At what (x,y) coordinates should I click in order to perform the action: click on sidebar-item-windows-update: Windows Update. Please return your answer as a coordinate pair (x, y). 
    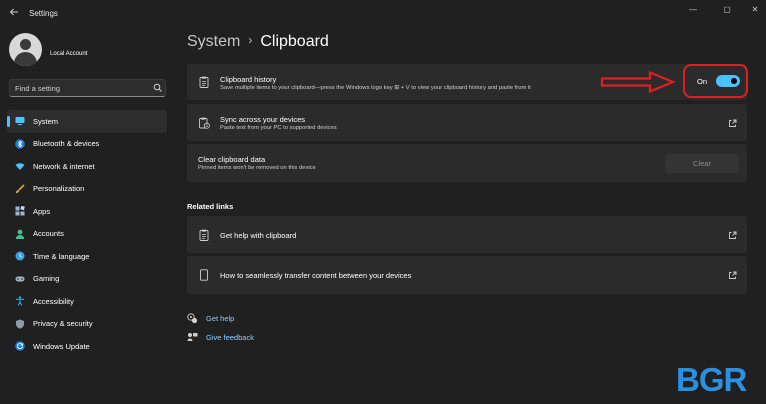
    Looking at the image, I should click on (87, 346).